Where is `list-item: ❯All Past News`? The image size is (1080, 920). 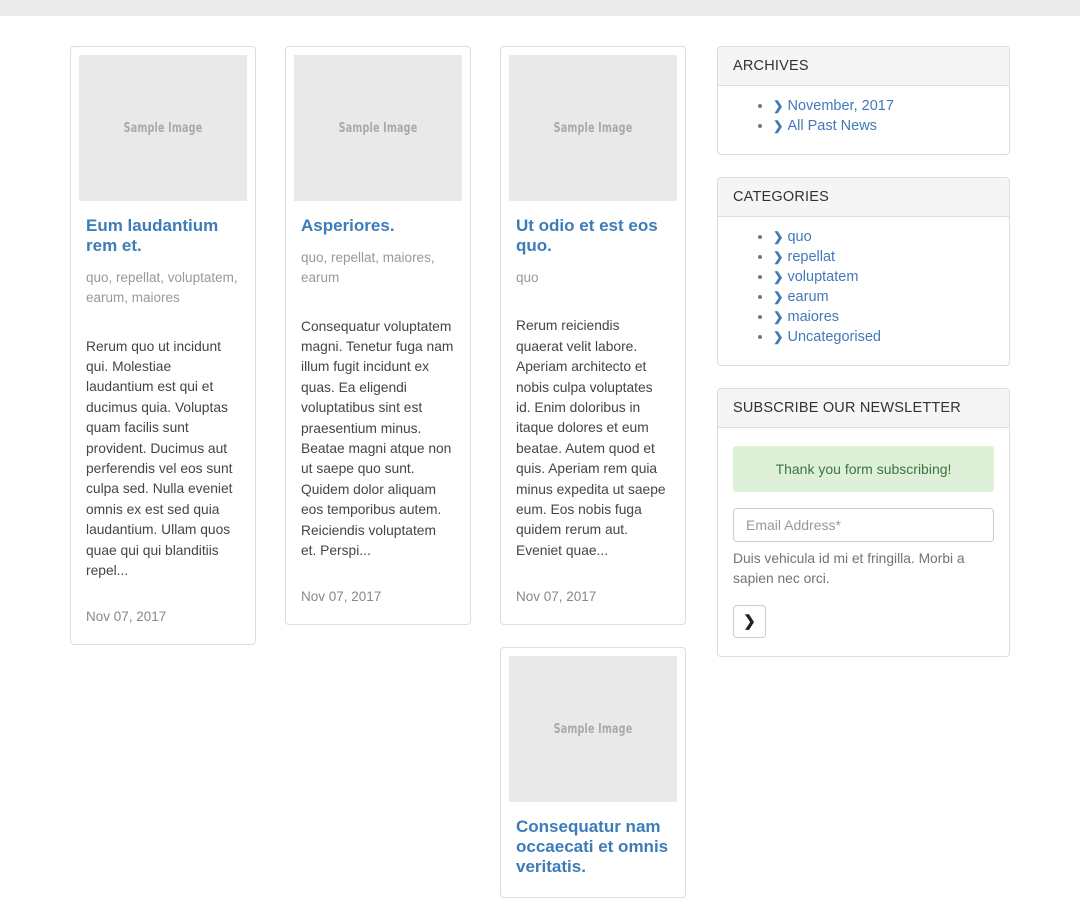
list-item: ❯All Past News is located at coordinates (883, 126).